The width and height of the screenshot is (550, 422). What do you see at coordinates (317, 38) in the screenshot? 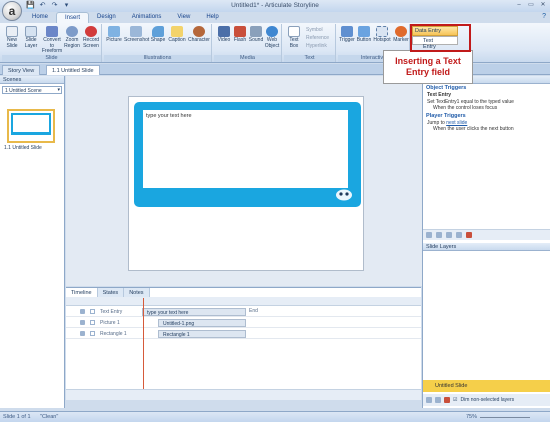
I see `reference-command: Reference` at bounding box center [317, 38].